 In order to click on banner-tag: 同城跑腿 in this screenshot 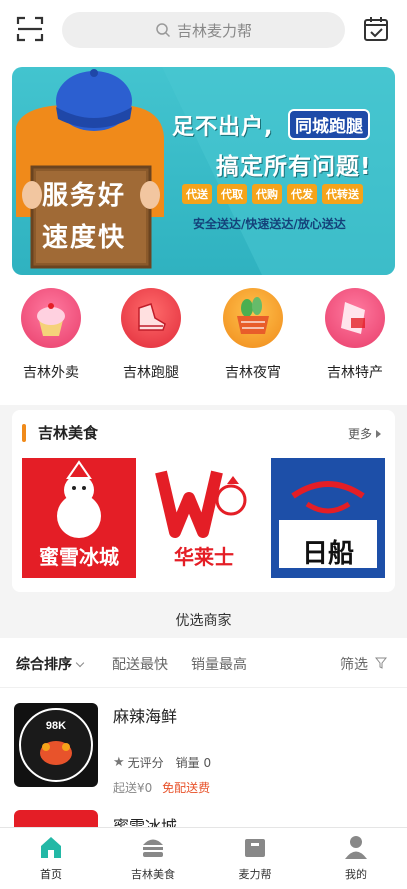, I will do `click(329, 124)`.